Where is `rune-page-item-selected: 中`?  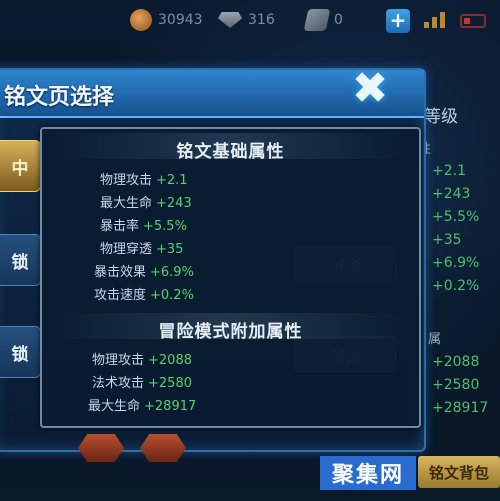 rune-page-item-selected: 中 is located at coordinates (20, 166).